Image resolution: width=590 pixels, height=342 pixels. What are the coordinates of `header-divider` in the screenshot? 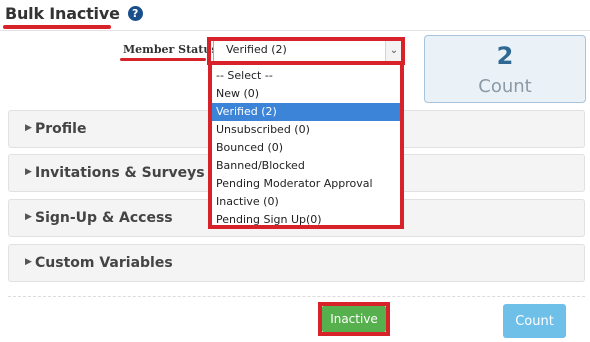 It's located at (295, 30).